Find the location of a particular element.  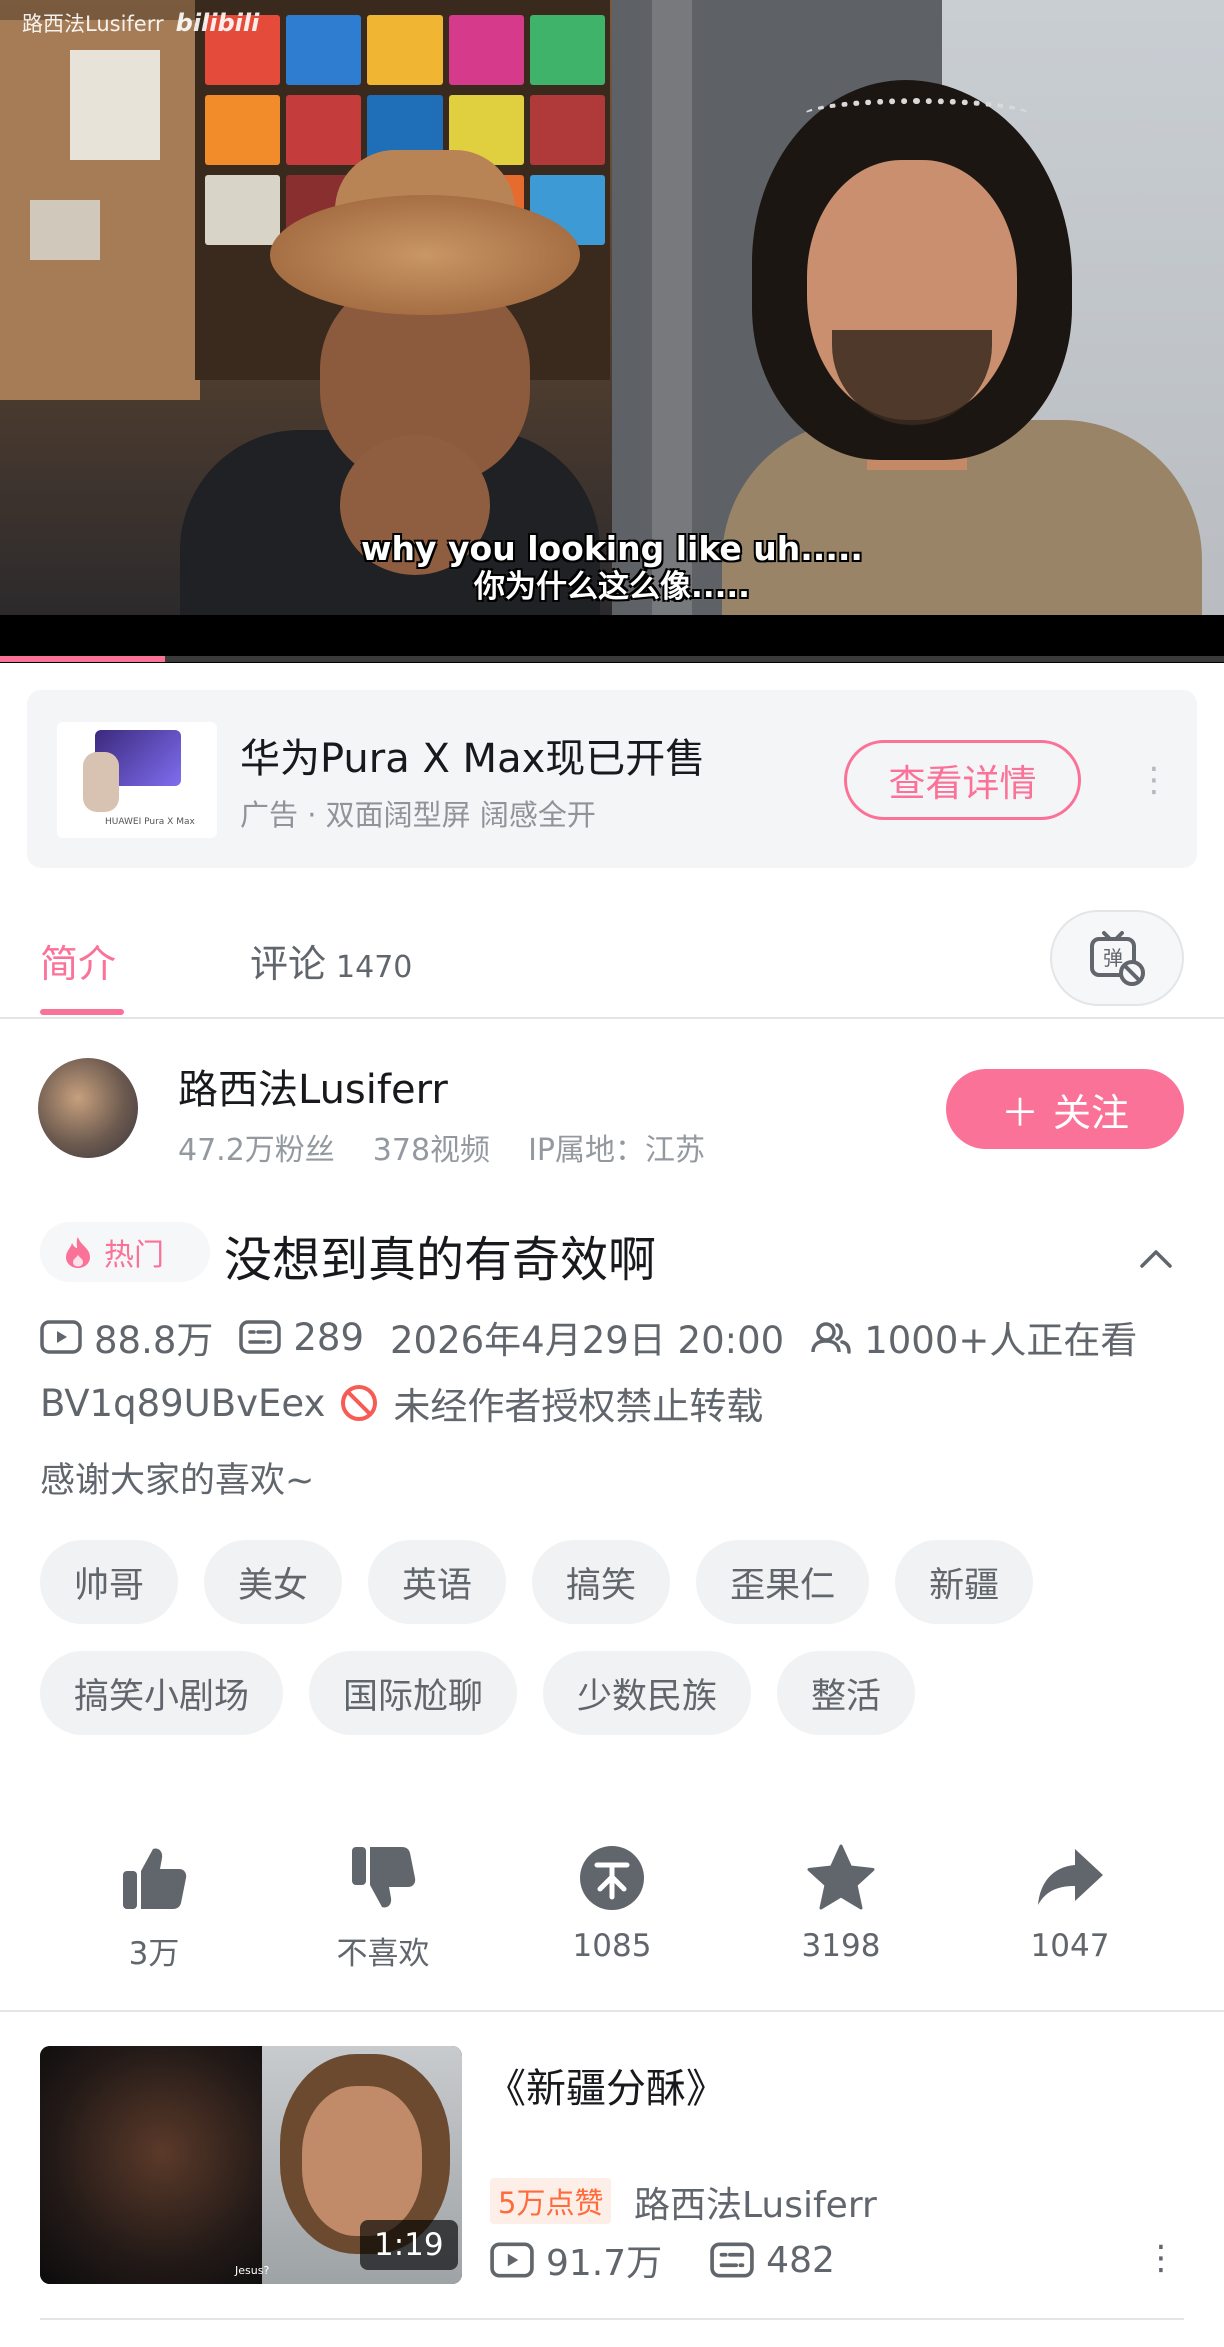

tag-list: 帅哥 美女 英语 搞笑 歪果仁 新疆 搞笑小剧场 国际尬聊 少数民族 整活 is located at coordinates (615, 1637).